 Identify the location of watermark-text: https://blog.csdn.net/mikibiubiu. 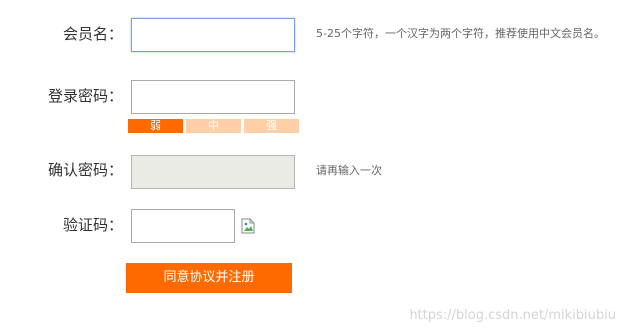
(512, 315).